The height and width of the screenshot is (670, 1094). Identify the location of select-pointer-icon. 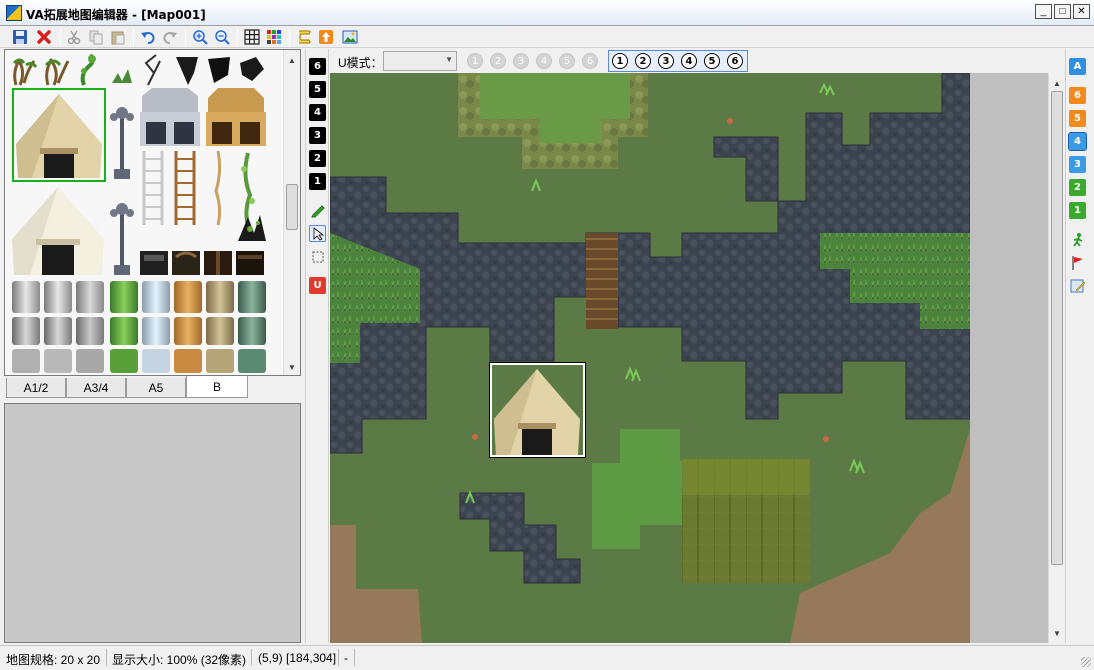
(317, 233).